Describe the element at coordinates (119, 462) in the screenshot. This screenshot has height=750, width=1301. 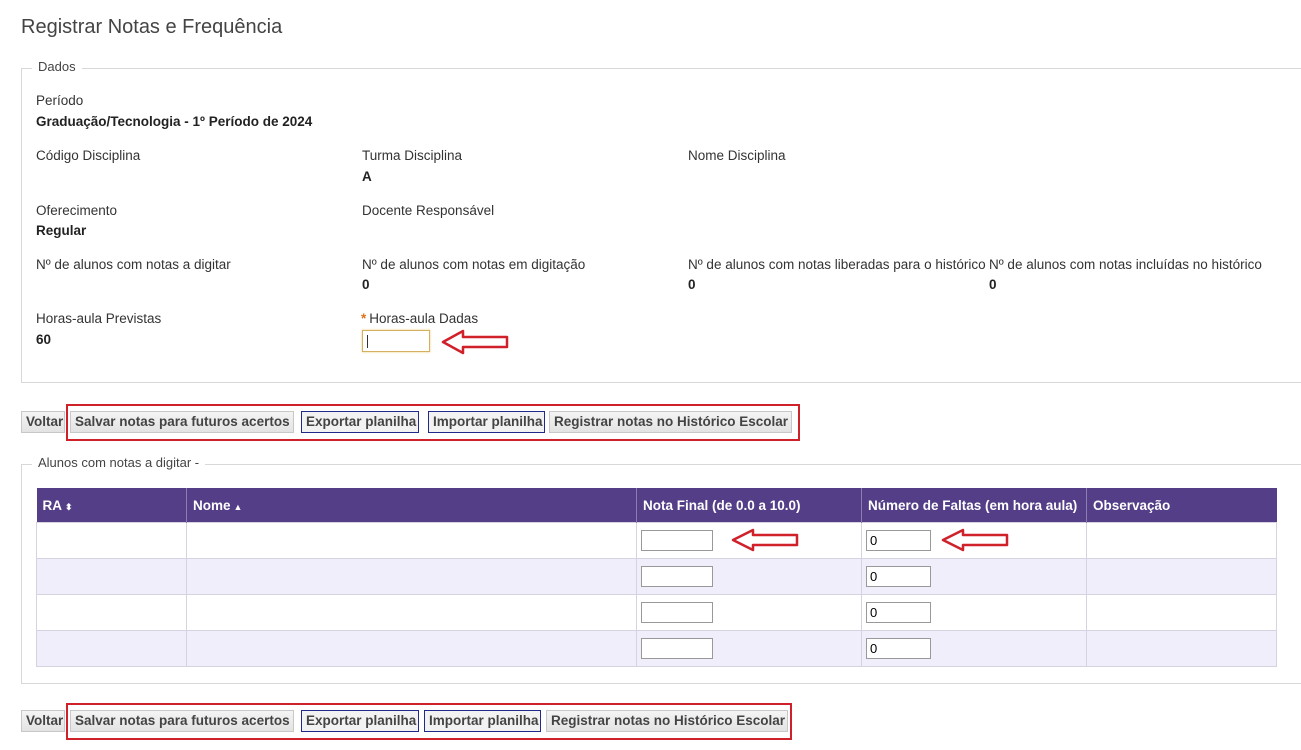
I see `alunos-legend: Alunos com notas a digitar -` at that location.